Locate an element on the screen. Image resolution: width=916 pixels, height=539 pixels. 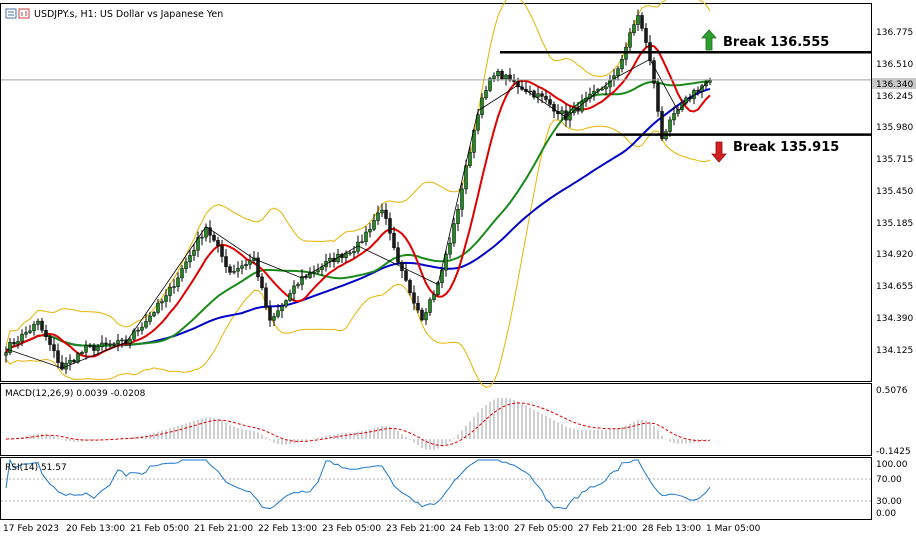
rsi-axis-label: 0.00 is located at coordinates (886, 514).